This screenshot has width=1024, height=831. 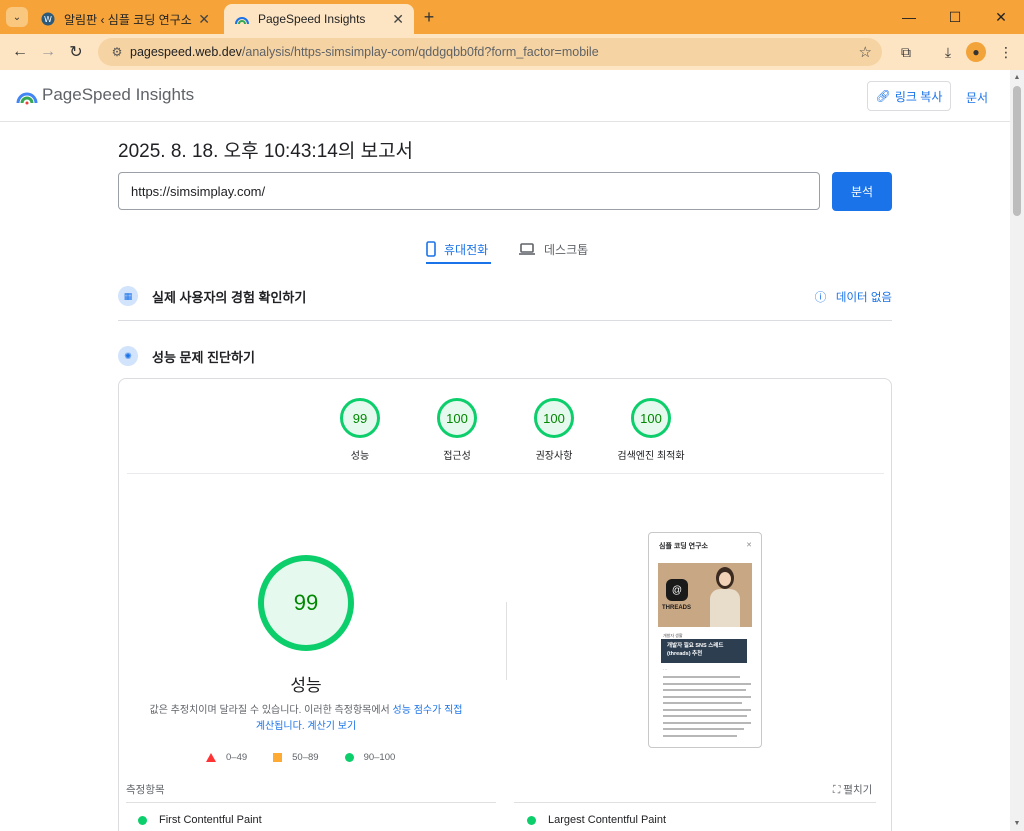 I want to click on no-data-label: 데이터 없음, so click(x=863, y=298).